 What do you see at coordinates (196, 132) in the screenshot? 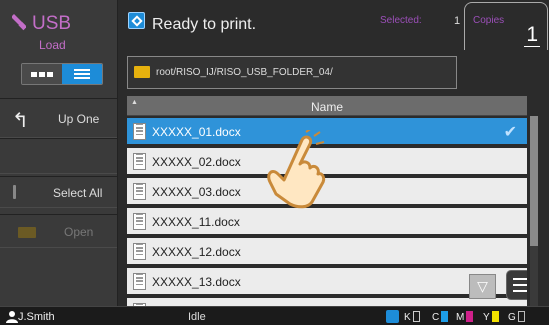
I see `file-name: XXXXX_01.docx` at bounding box center [196, 132].